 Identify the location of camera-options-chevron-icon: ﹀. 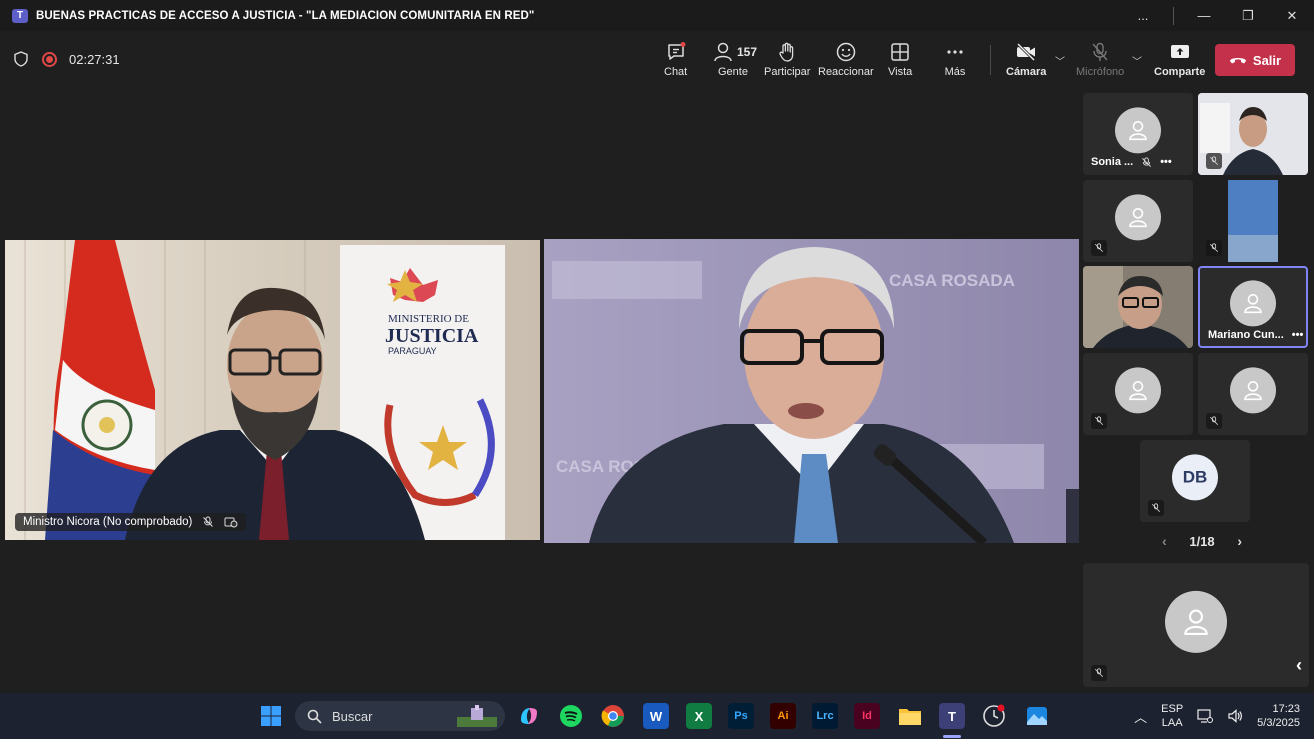
(1060, 60).